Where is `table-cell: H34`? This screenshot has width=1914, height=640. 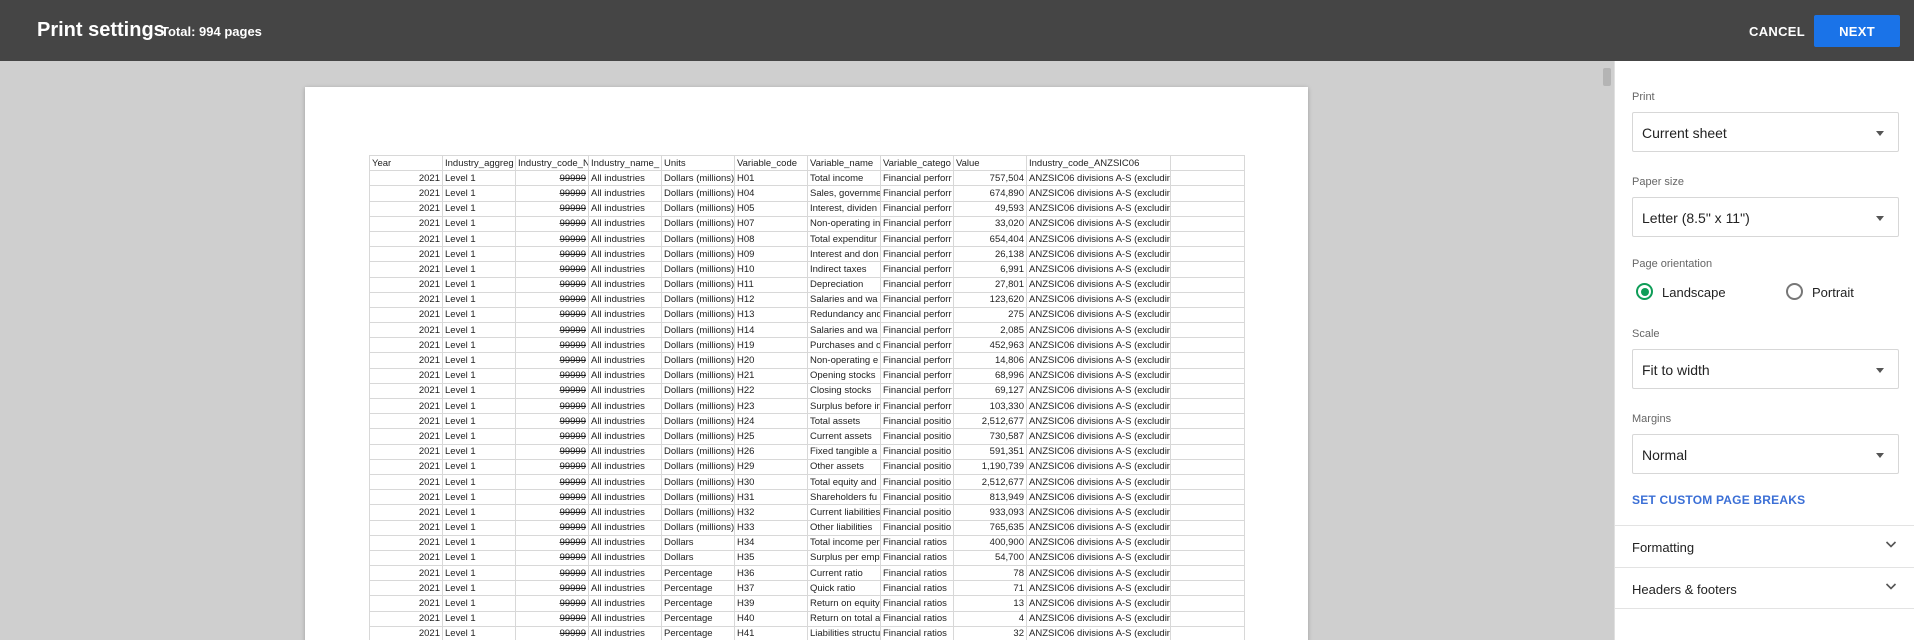 table-cell: H34 is located at coordinates (771, 542).